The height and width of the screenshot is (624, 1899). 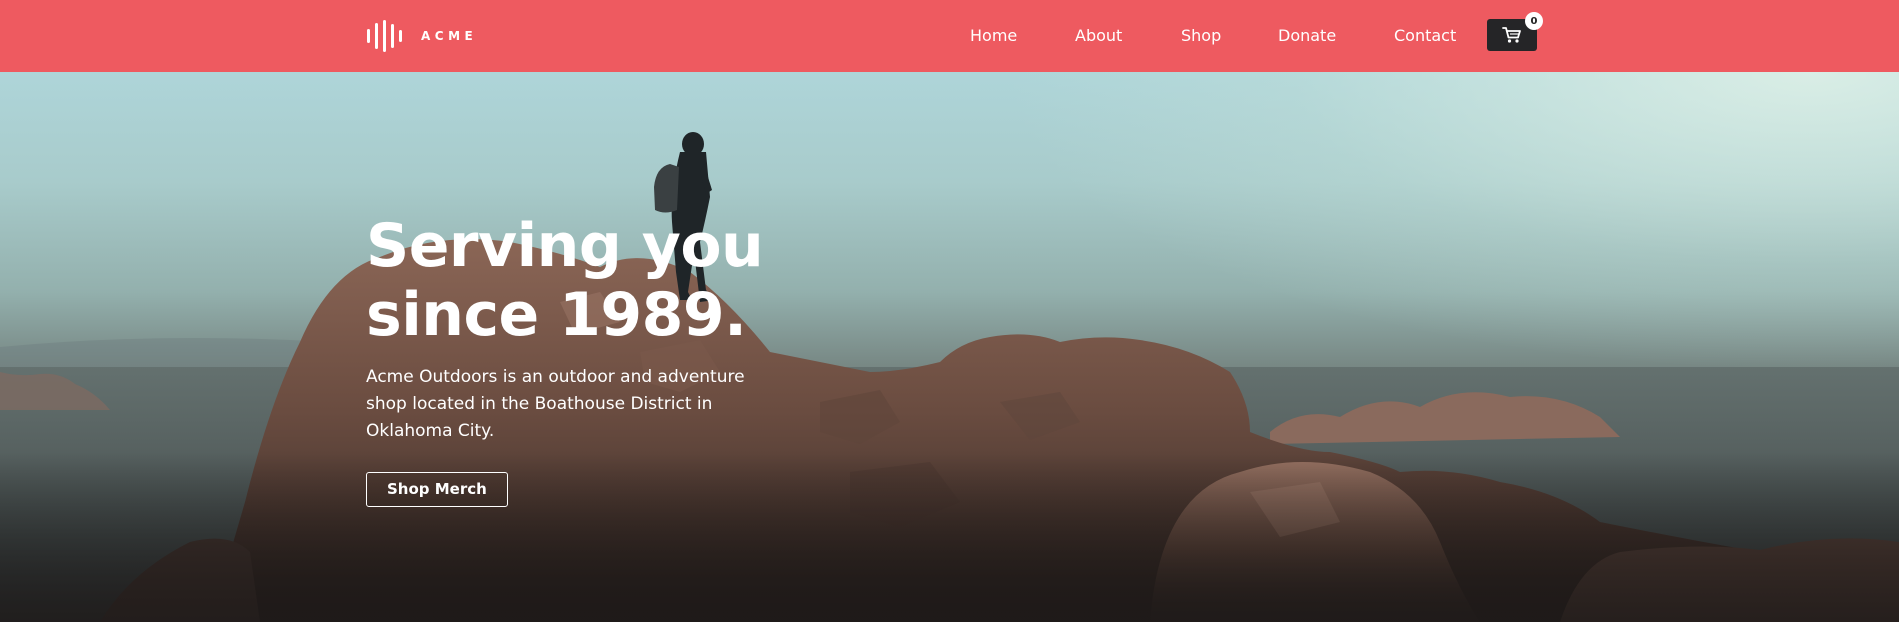 I want to click on main-navigation: Home About Shop Donate Contact, so click(x=949, y=36).